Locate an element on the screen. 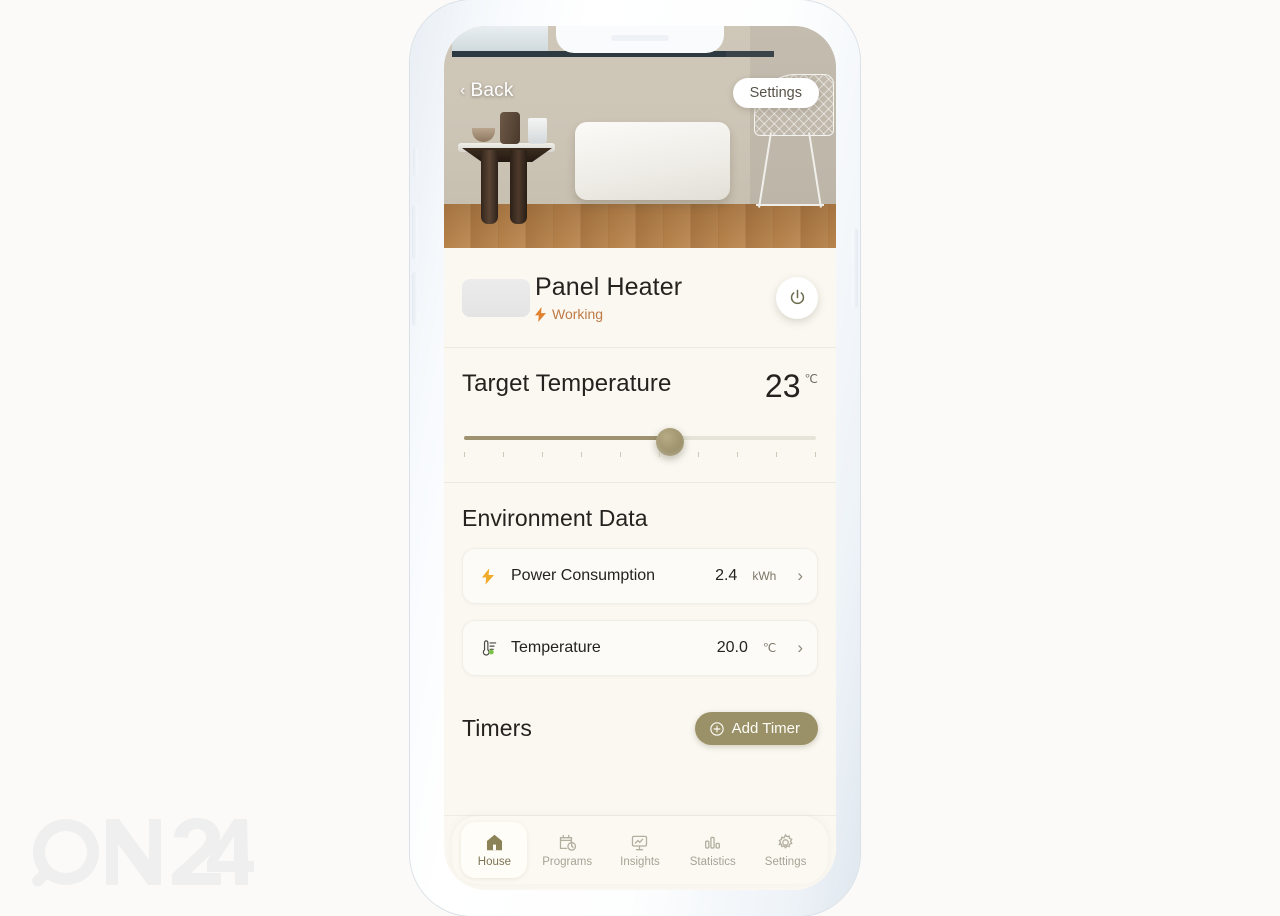 Image resolution: width=1280 pixels, height=916 pixels. power-icon is located at coordinates (797, 297).